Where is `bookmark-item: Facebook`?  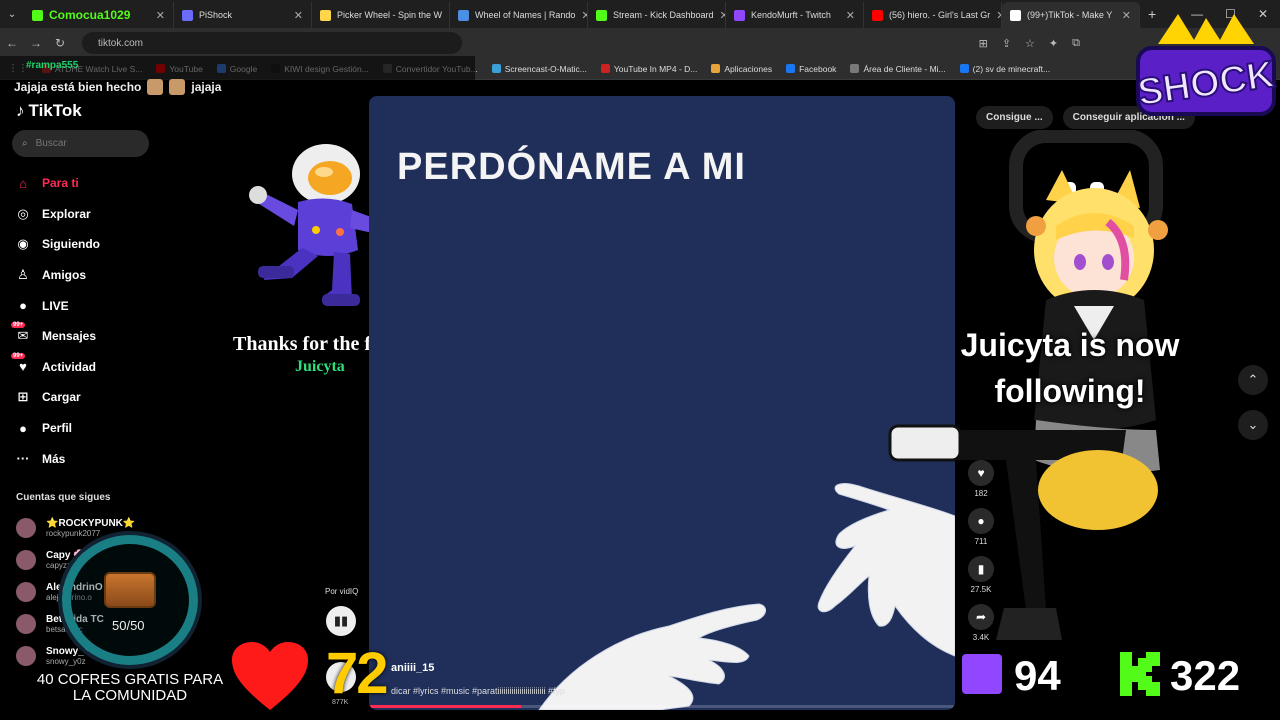 bookmark-item: Facebook is located at coordinates (811, 69).